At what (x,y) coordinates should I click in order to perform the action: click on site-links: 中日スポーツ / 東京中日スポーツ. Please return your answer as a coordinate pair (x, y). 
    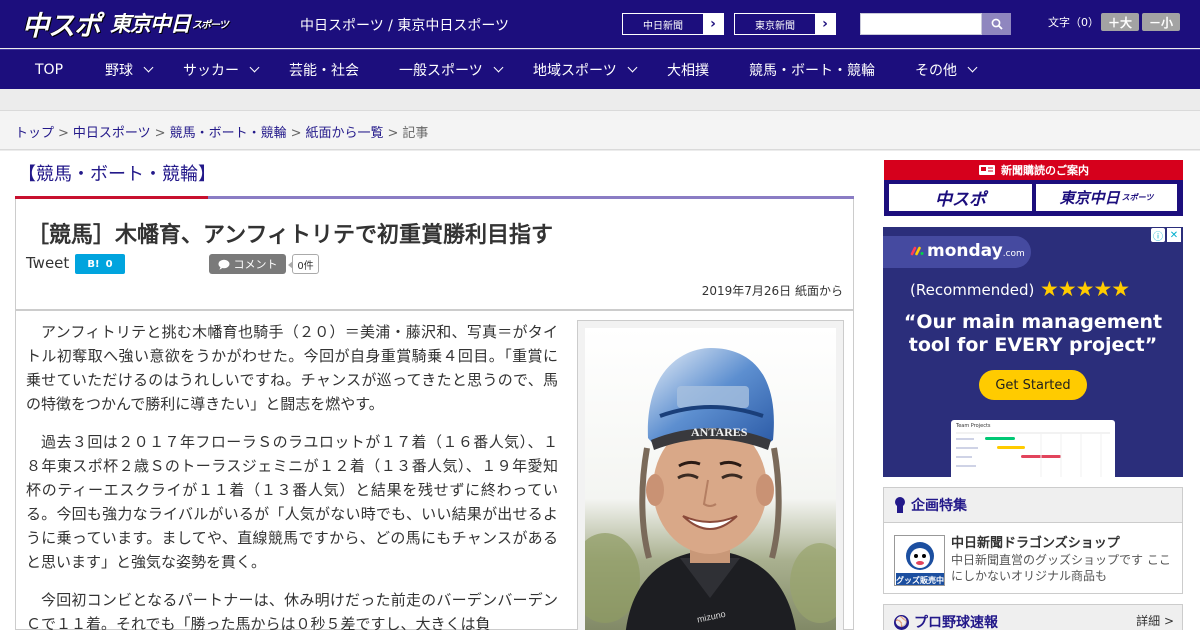
    Looking at the image, I should click on (404, 25).